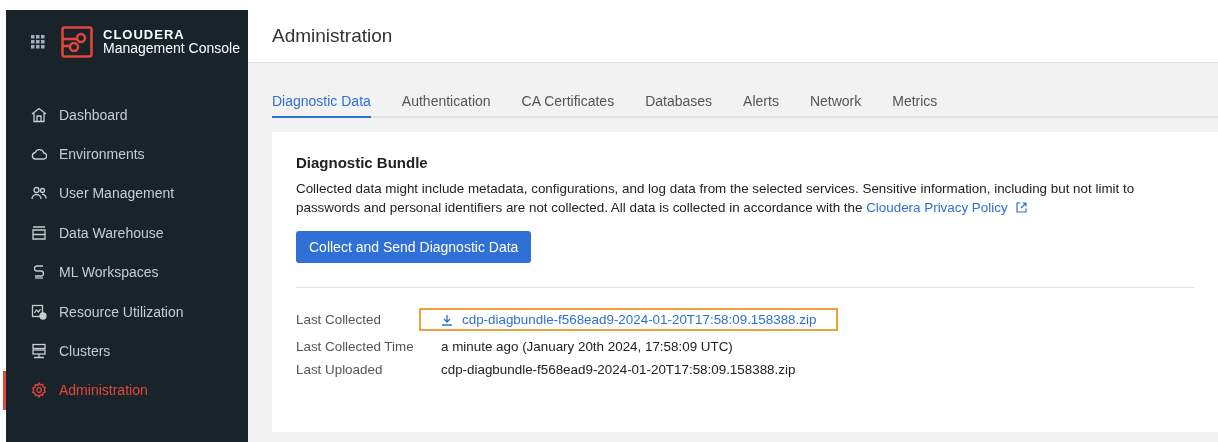 The width and height of the screenshot is (1218, 442). What do you see at coordinates (125, 115) in the screenshot?
I see `sidebar-item: Dashboard` at bounding box center [125, 115].